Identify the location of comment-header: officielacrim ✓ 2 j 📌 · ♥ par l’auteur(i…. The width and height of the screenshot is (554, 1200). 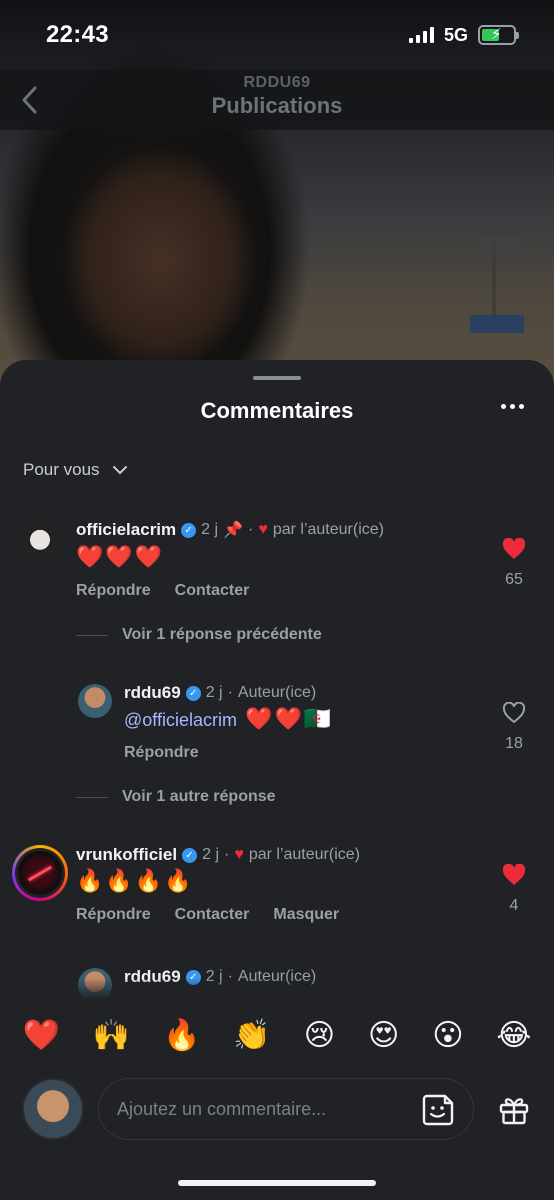
(230, 530).